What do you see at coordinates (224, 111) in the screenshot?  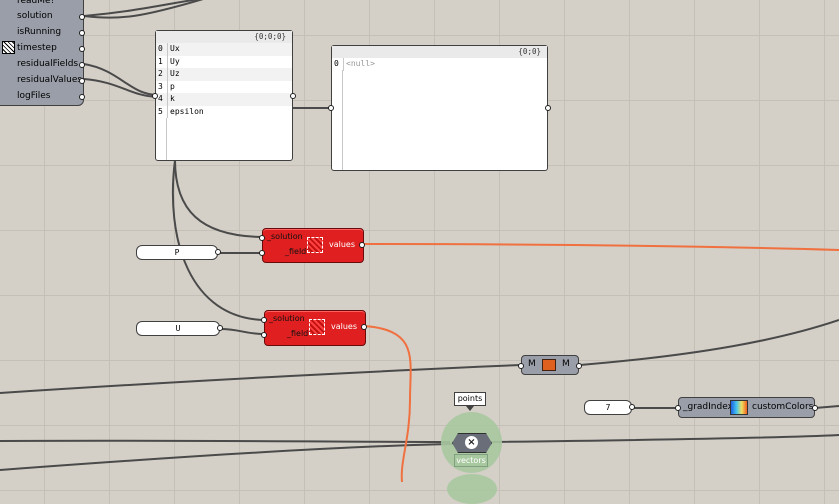 I see `panel-row: 5 epsilon` at bounding box center [224, 111].